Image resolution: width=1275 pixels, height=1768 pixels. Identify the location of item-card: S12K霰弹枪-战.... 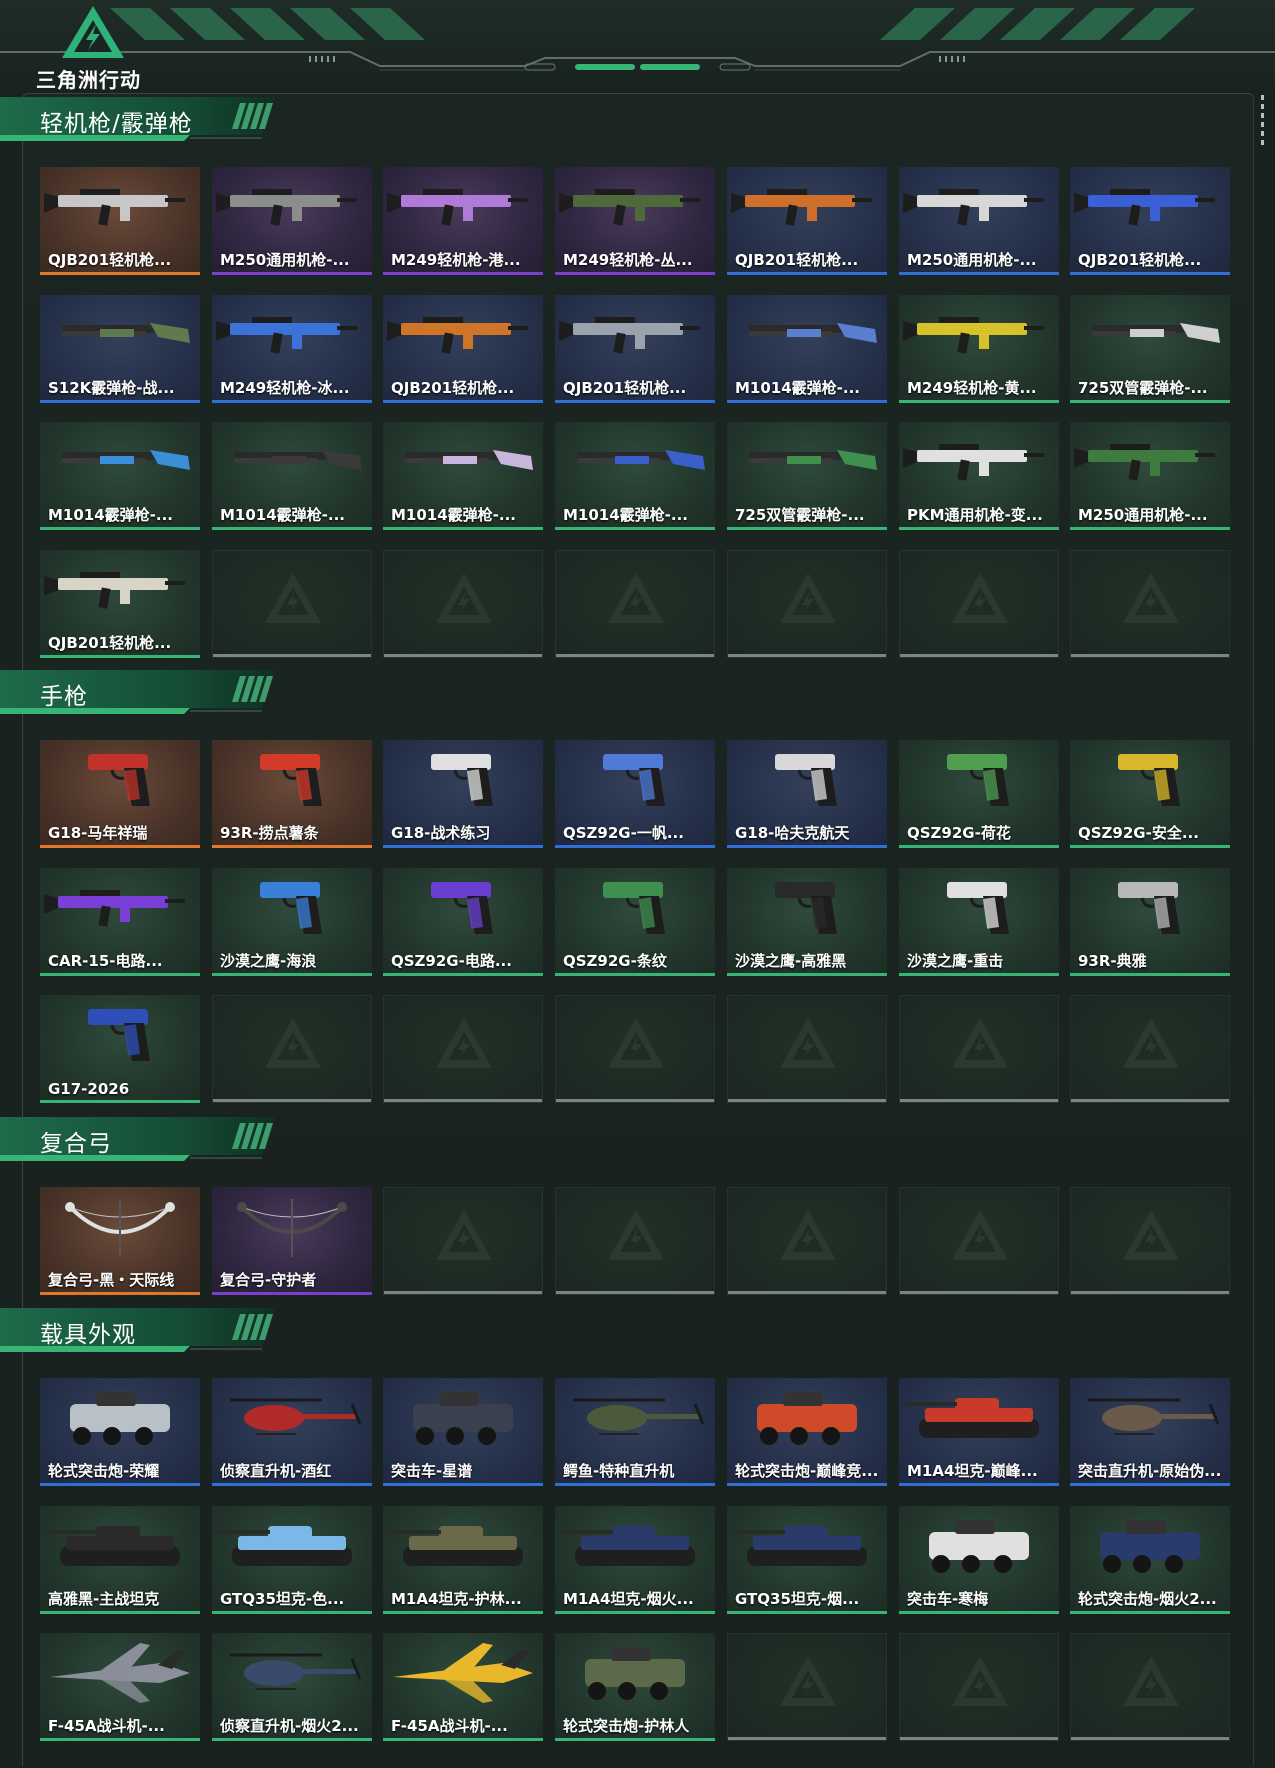
(120, 349).